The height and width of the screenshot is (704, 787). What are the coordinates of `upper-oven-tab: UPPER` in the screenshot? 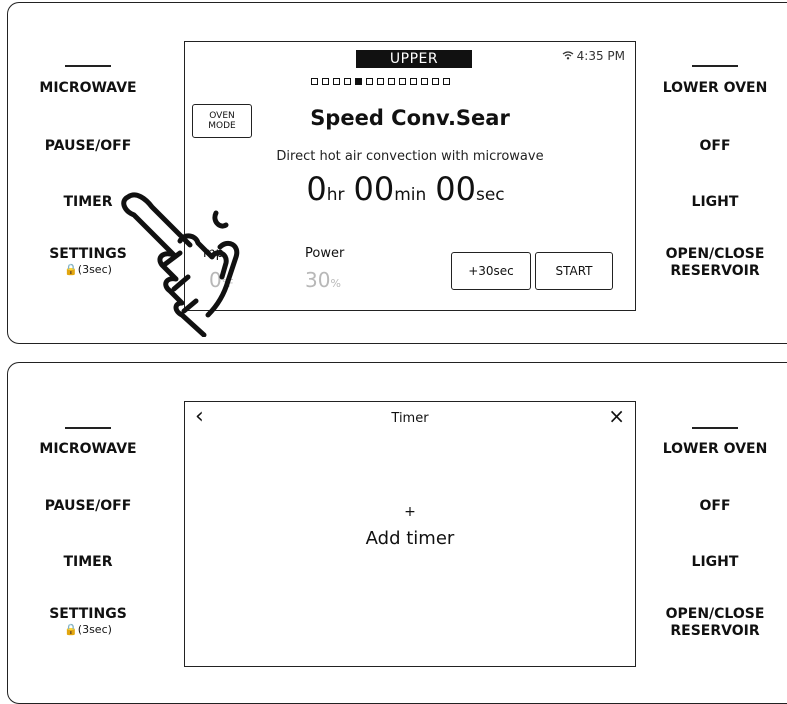 It's located at (414, 59).